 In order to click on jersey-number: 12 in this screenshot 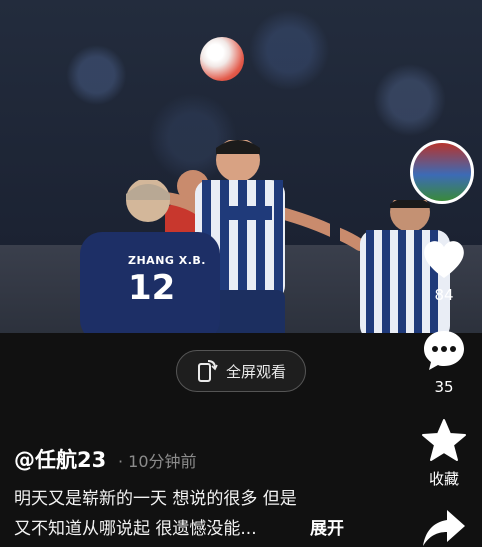, I will do `click(152, 288)`.